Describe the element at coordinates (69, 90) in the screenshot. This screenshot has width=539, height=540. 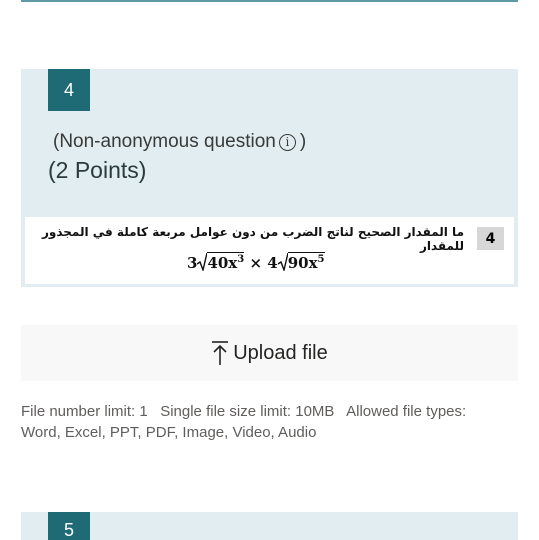
I see `question-number-badge: 4` at that location.